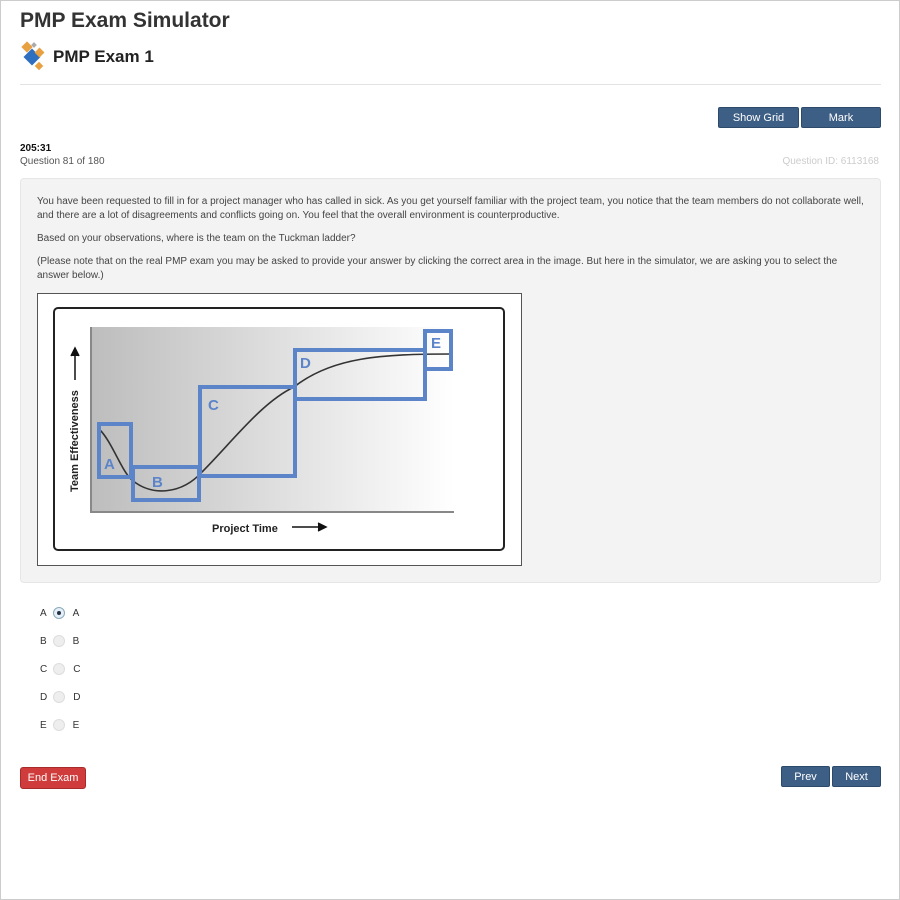 This screenshot has width=900, height=900. What do you see at coordinates (43, 641) in the screenshot?
I see `option-letter: B` at bounding box center [43, 641].